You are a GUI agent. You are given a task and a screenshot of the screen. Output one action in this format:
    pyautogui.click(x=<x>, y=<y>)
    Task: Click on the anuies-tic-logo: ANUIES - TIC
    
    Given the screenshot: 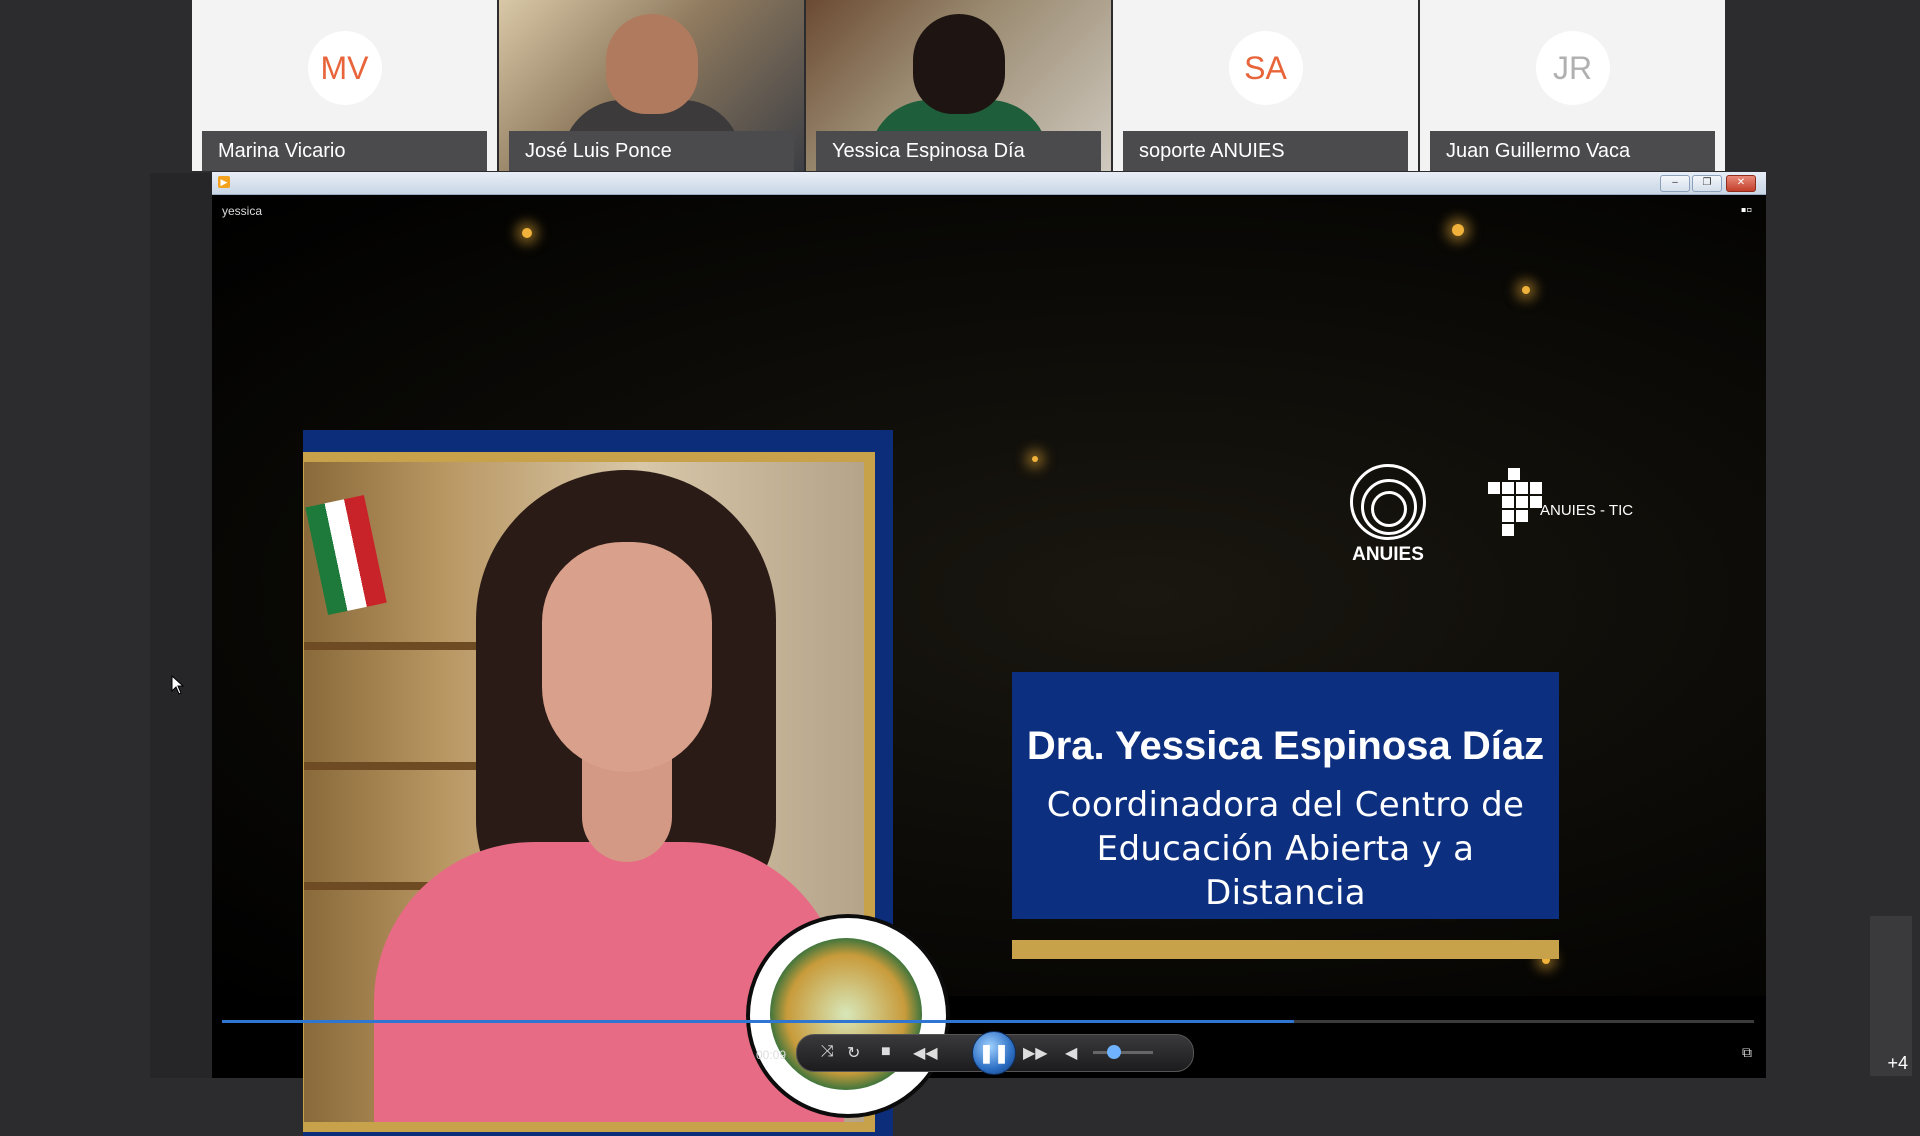 What is the action you would take?
    pyautogui.click(x=1560, y=508)
    